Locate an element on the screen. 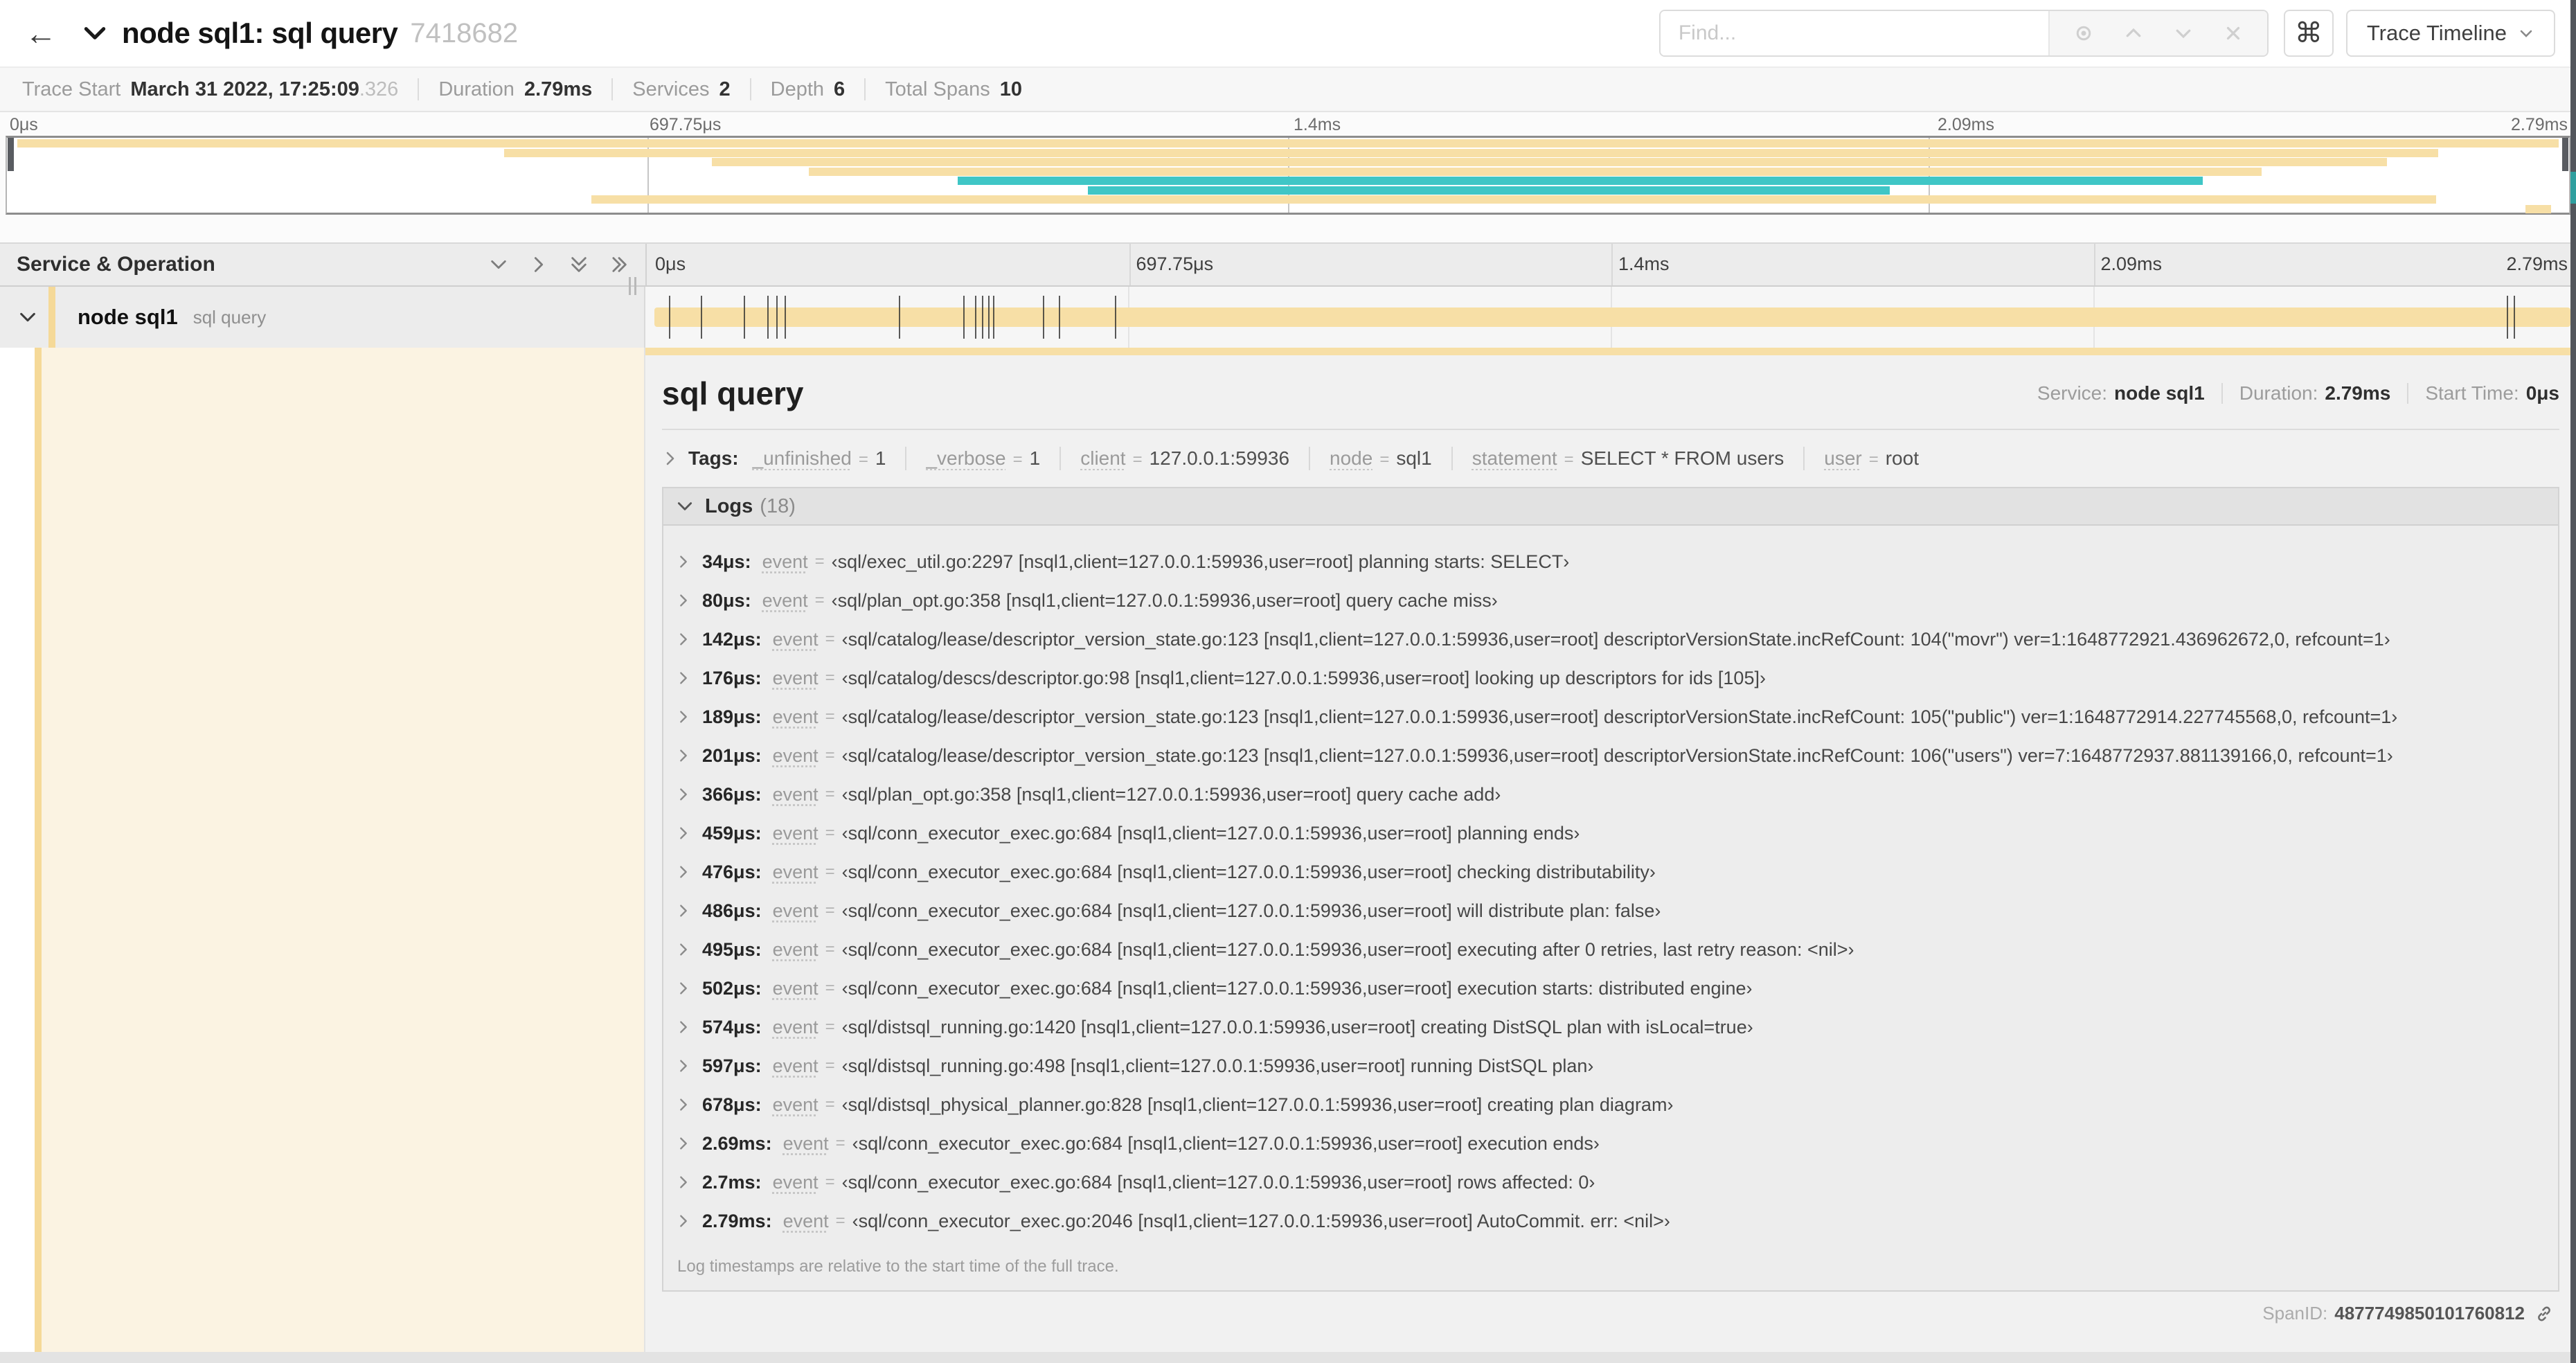  find-prev-chevron-up-icon is located at coordinates (2133, 33).